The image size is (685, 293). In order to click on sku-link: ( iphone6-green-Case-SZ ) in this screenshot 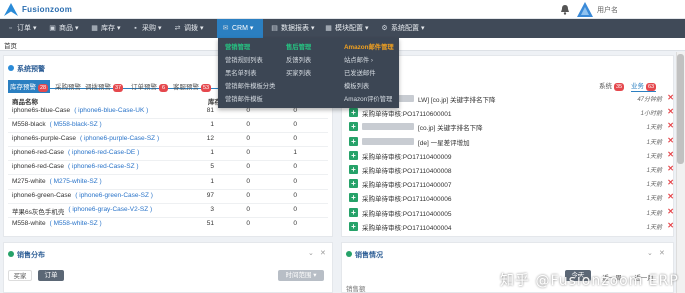, I will do `click(114, 195)`.